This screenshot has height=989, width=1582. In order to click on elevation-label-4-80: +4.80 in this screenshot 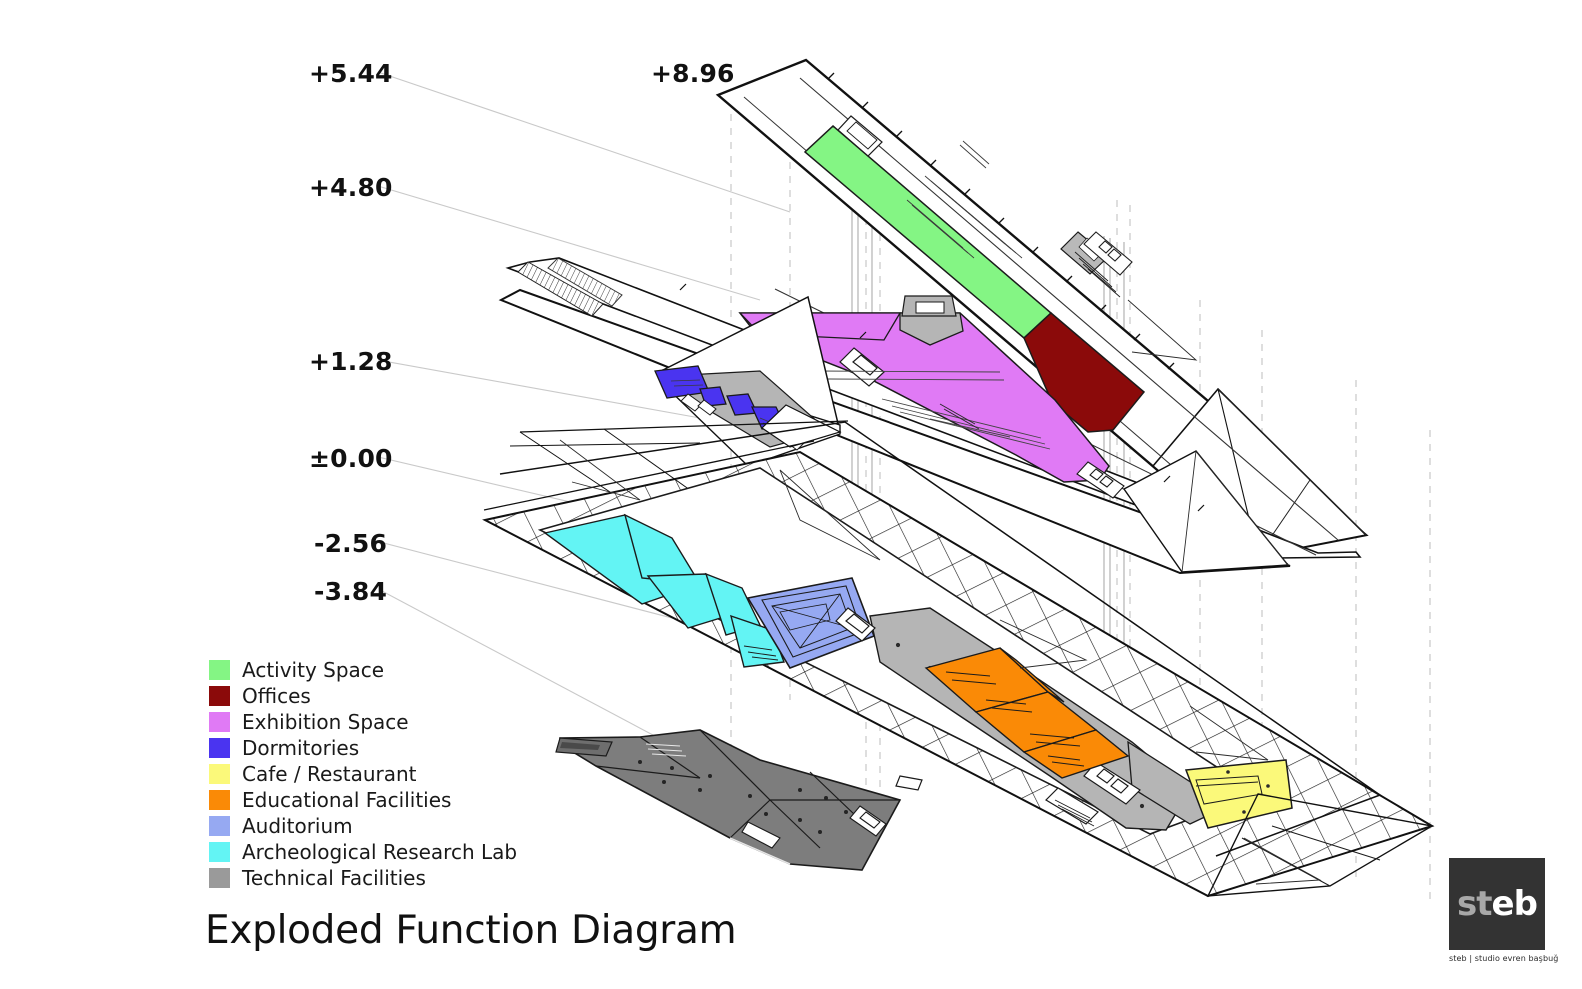, I will do `click(351, 187)`.